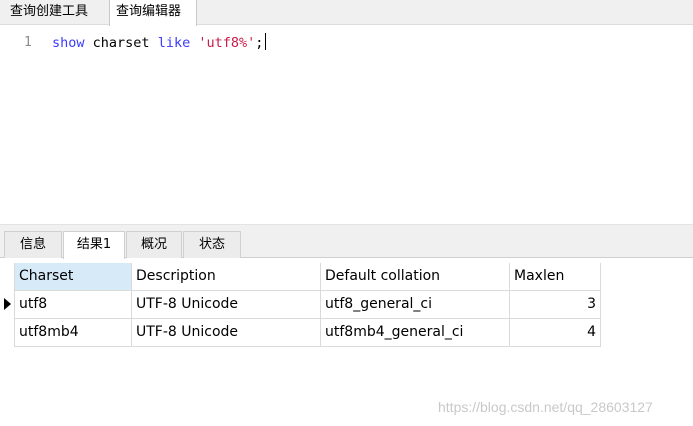 The height and width of the screenshot is (426, 693). What do you see at coordinates (555, 333) in the screenshot?
I see `table-cell: 4` at bounding box center [555, 333].